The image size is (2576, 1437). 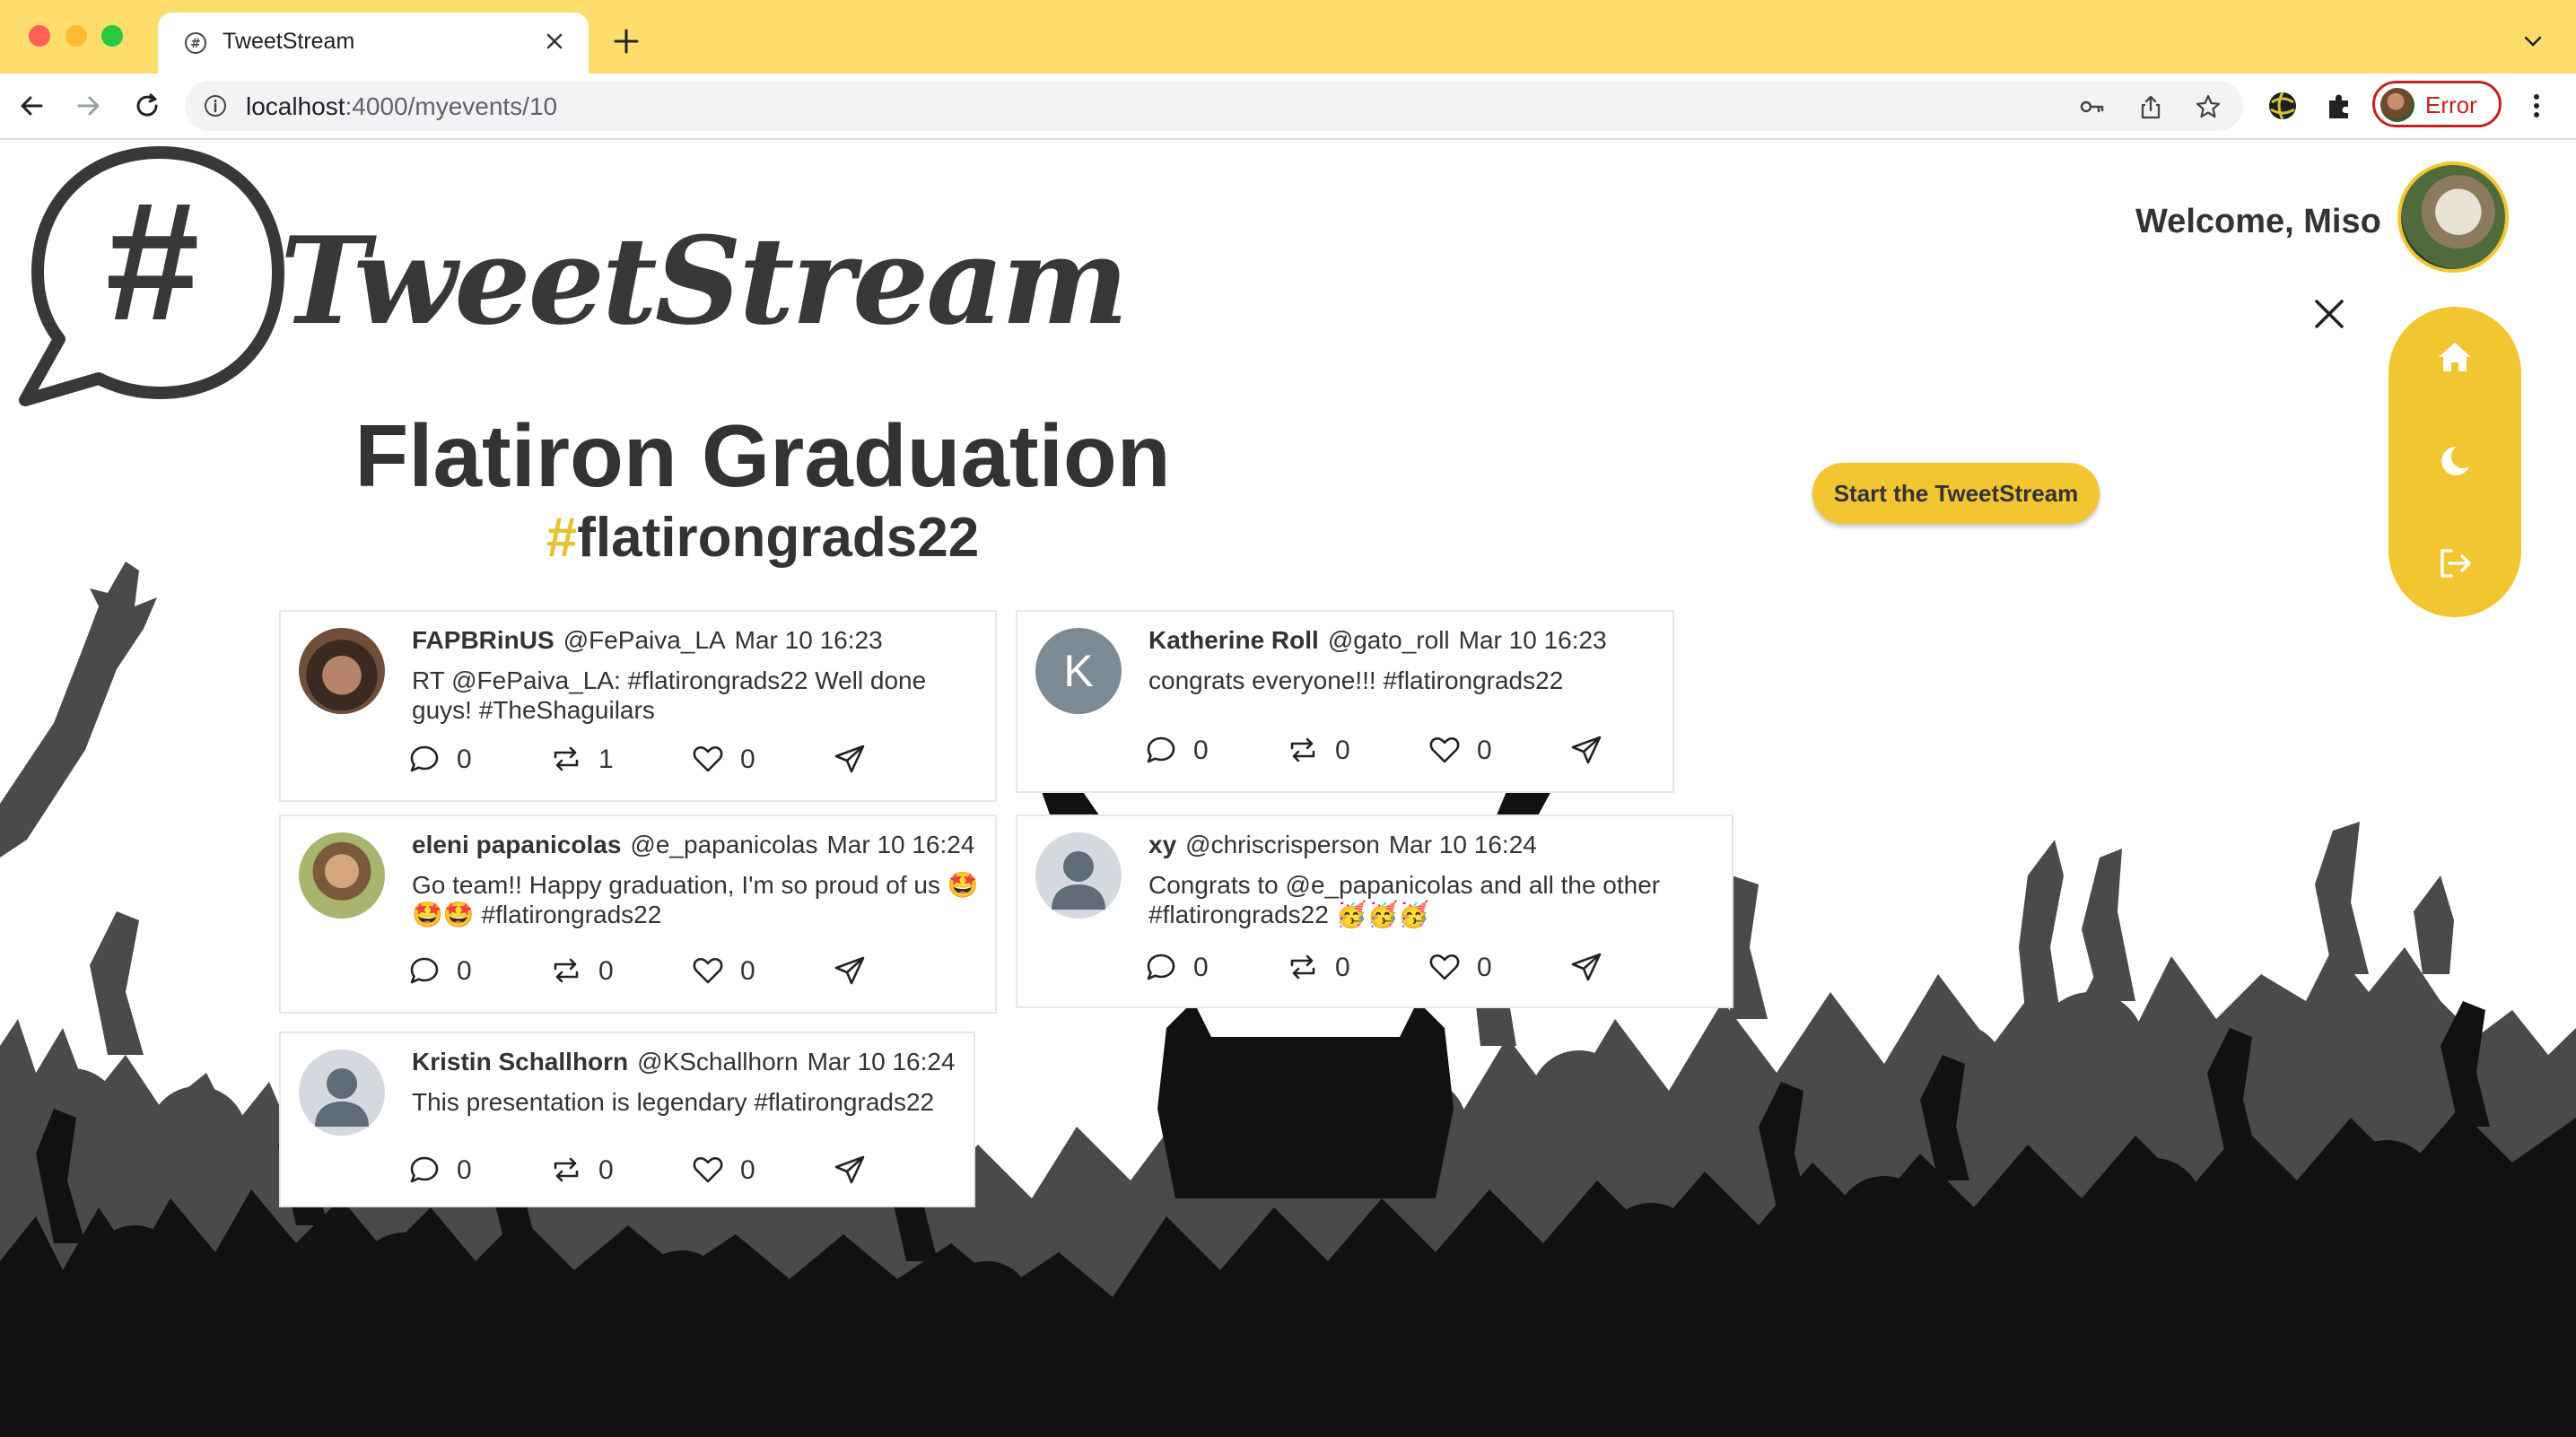 What do you see at coordinates (32, 106) in the screenshot?
I see `back-arrow-icon` at bounding box center [32, 106].